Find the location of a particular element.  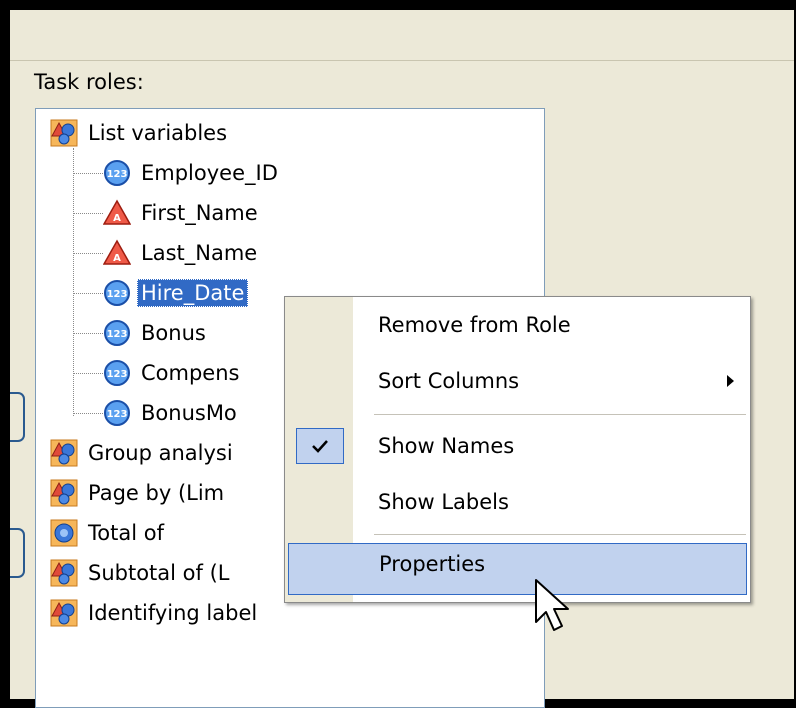

tree-item-label: Last_Name is located at coordinates (199, 253).